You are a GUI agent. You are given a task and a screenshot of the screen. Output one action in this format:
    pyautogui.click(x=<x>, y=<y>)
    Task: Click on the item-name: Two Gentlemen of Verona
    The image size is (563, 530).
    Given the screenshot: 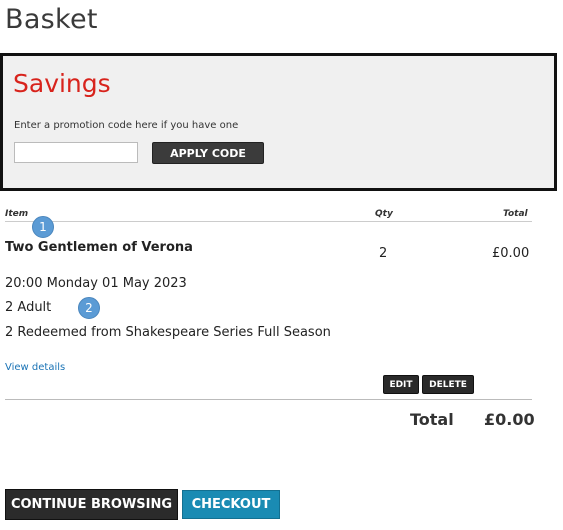 What is the action you would take?
    pyautogui.click(x=99, y=247)
    